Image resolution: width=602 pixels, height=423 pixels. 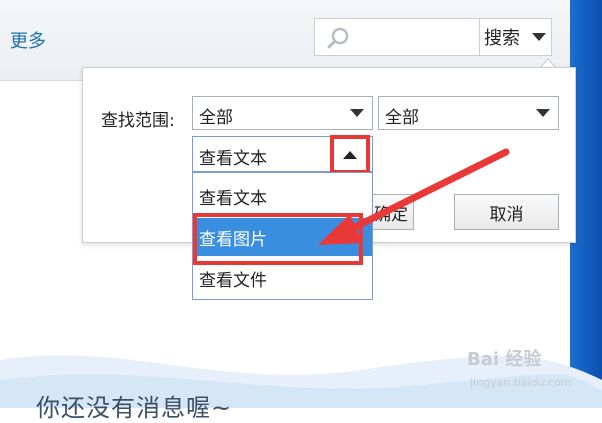 I want to click on search-icon, so click(x=338, y=38).